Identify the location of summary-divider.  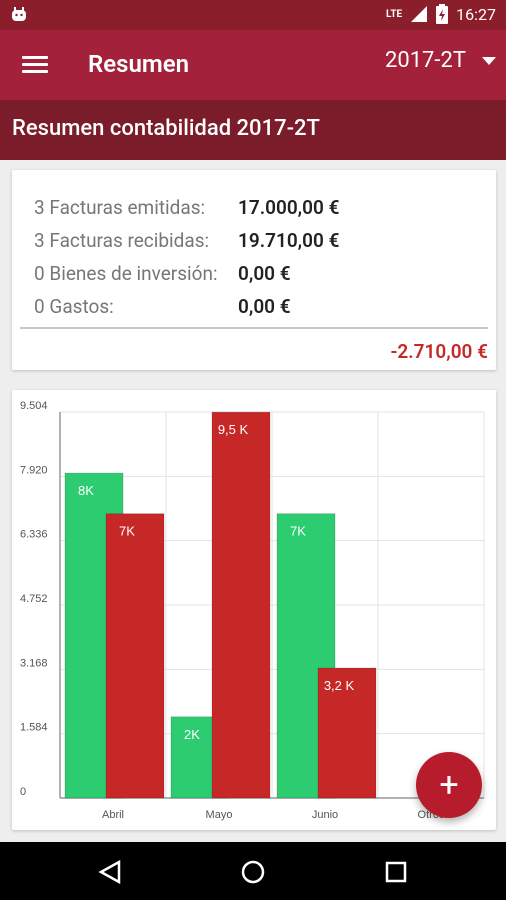
(254, 328).